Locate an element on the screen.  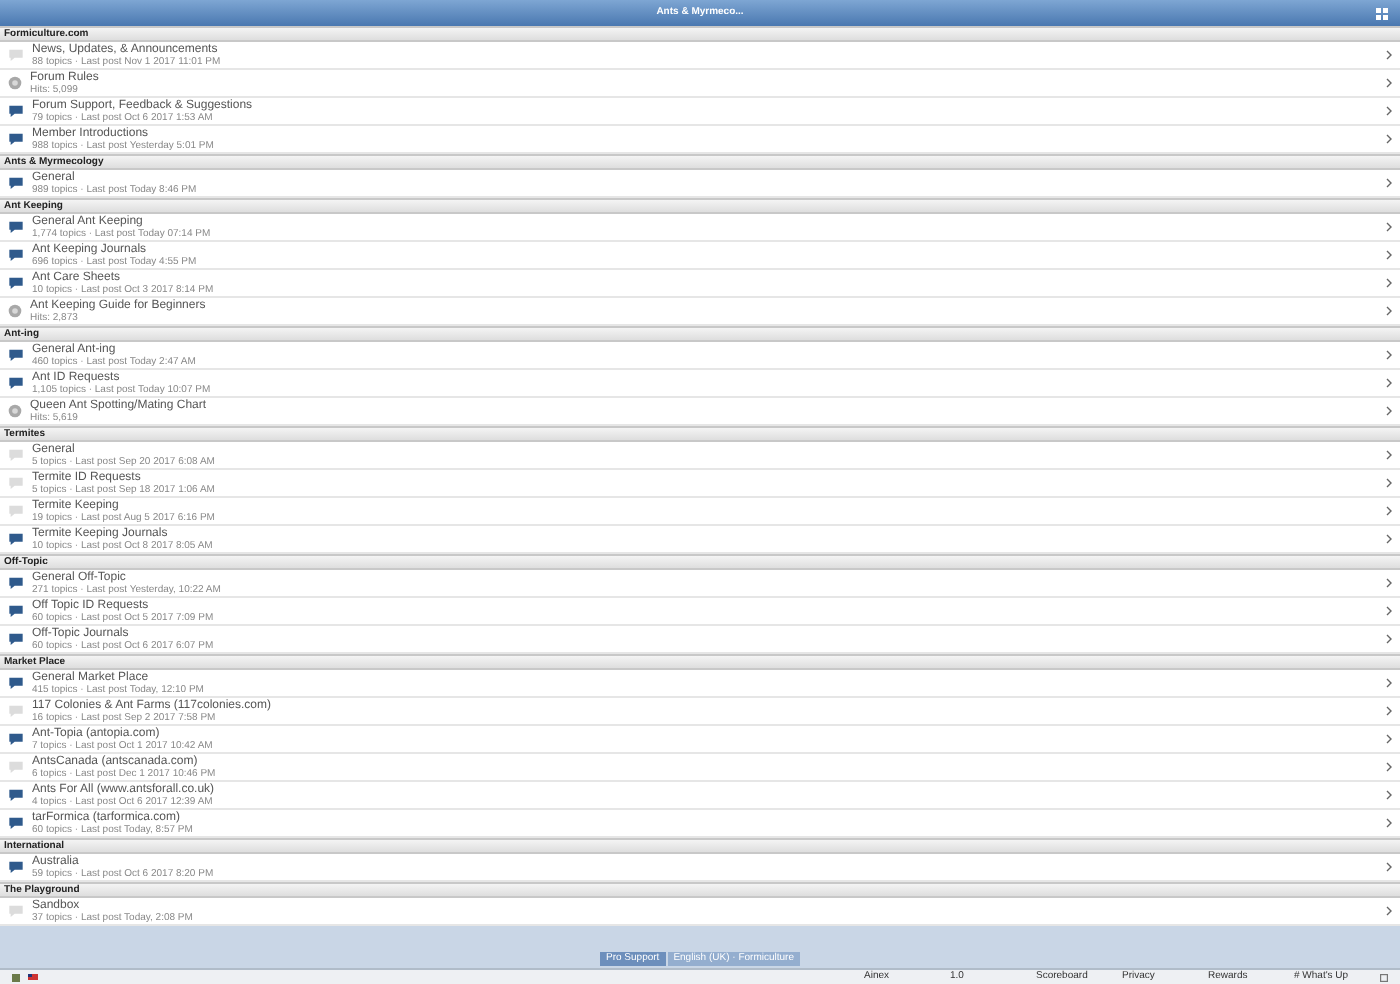
grid-icon is located at coordinates (1382, 13).